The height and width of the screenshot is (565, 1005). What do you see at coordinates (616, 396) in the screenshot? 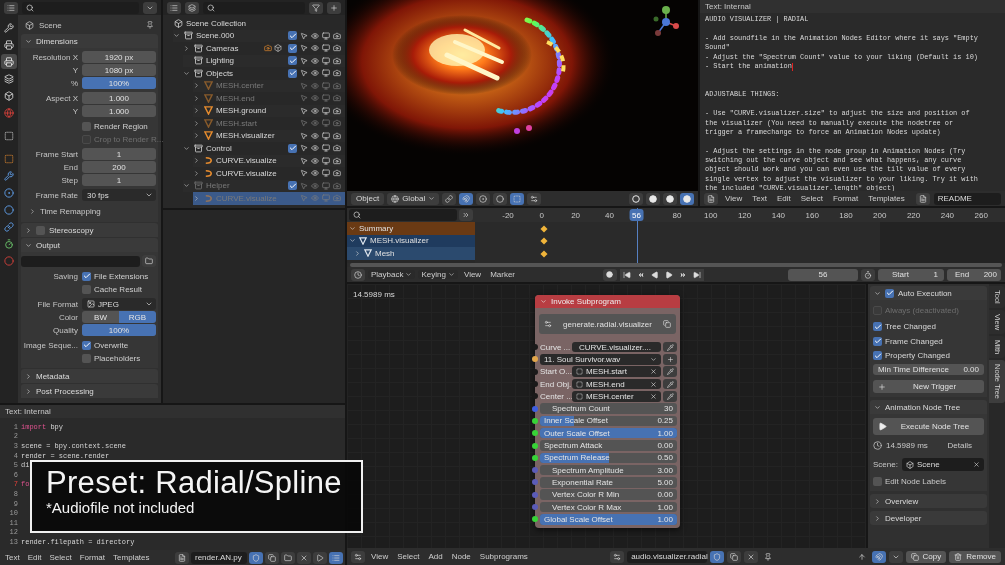
I see `object-field: MESH.center` at bounding box center [616, 396].